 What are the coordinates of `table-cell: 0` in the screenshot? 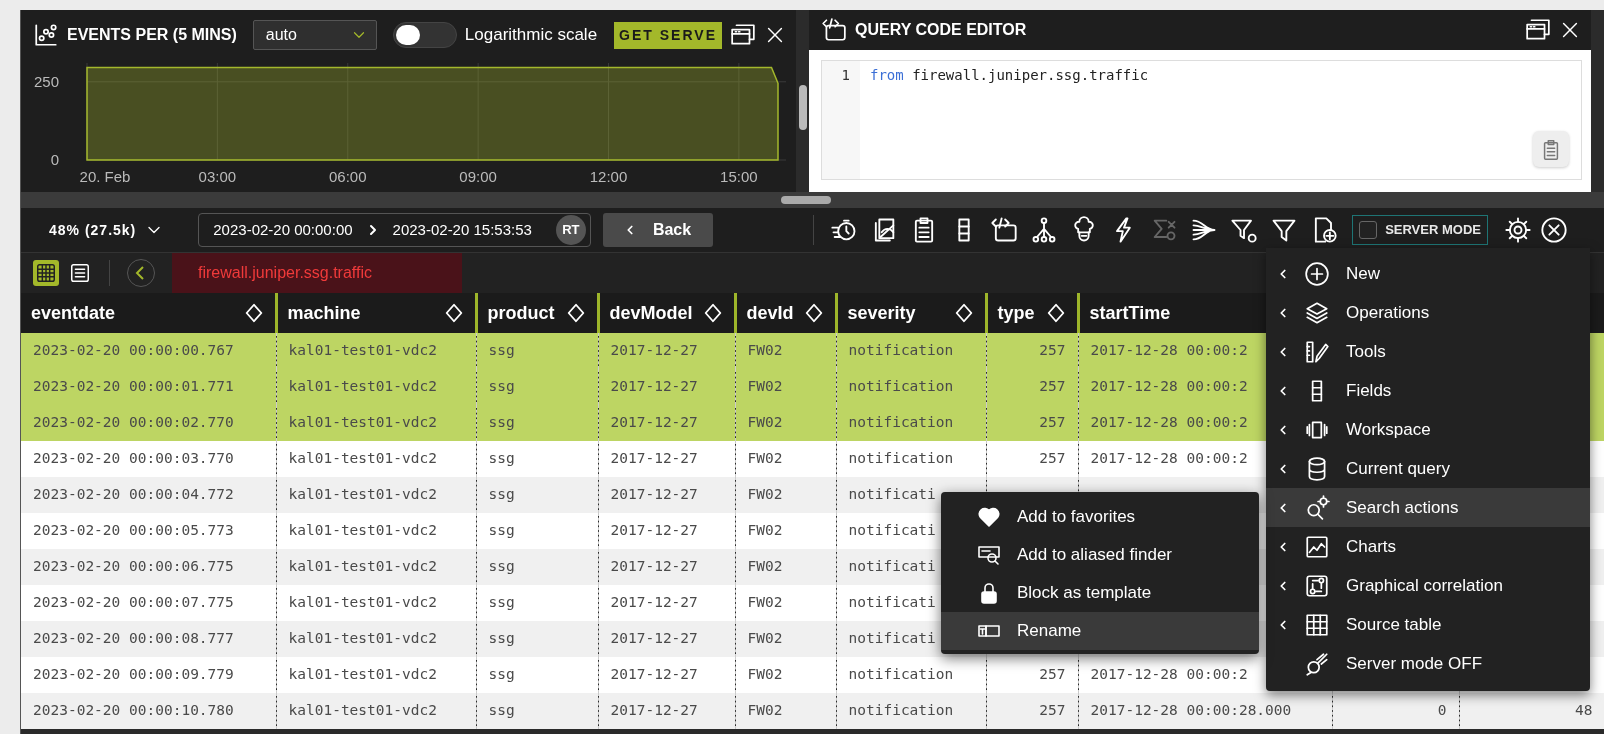 It's located at (1442, 710).